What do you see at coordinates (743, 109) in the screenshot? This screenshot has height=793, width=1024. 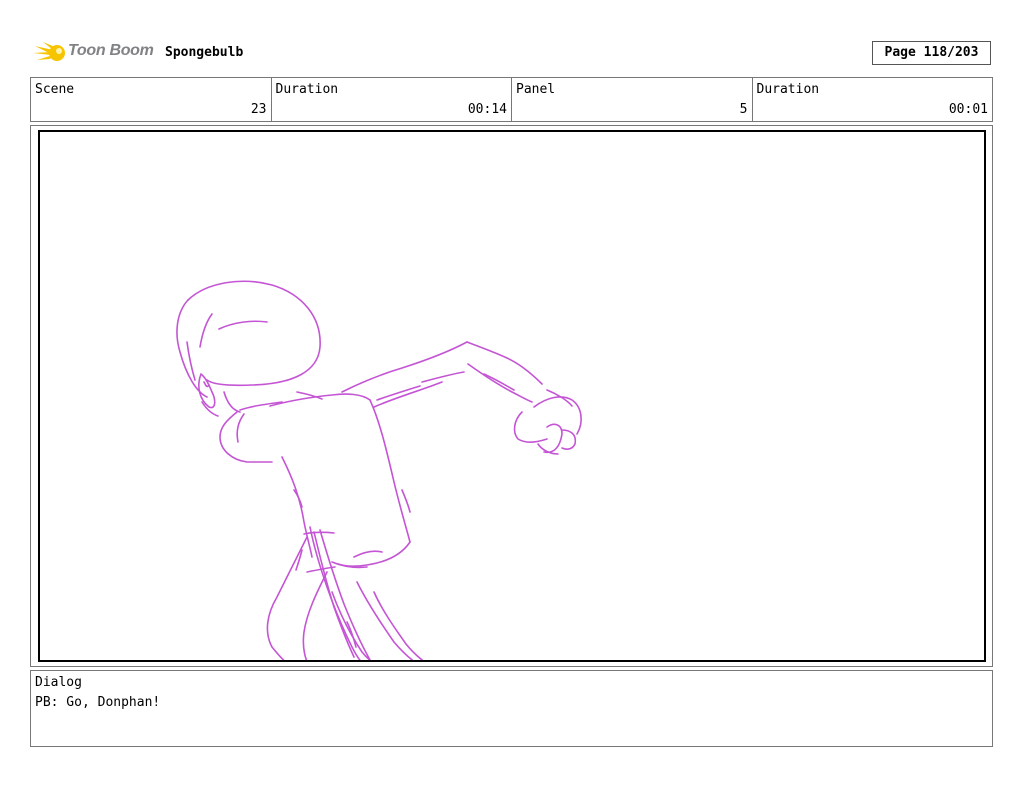 I see `panel-value: 5` at bounding box center [743, 109].